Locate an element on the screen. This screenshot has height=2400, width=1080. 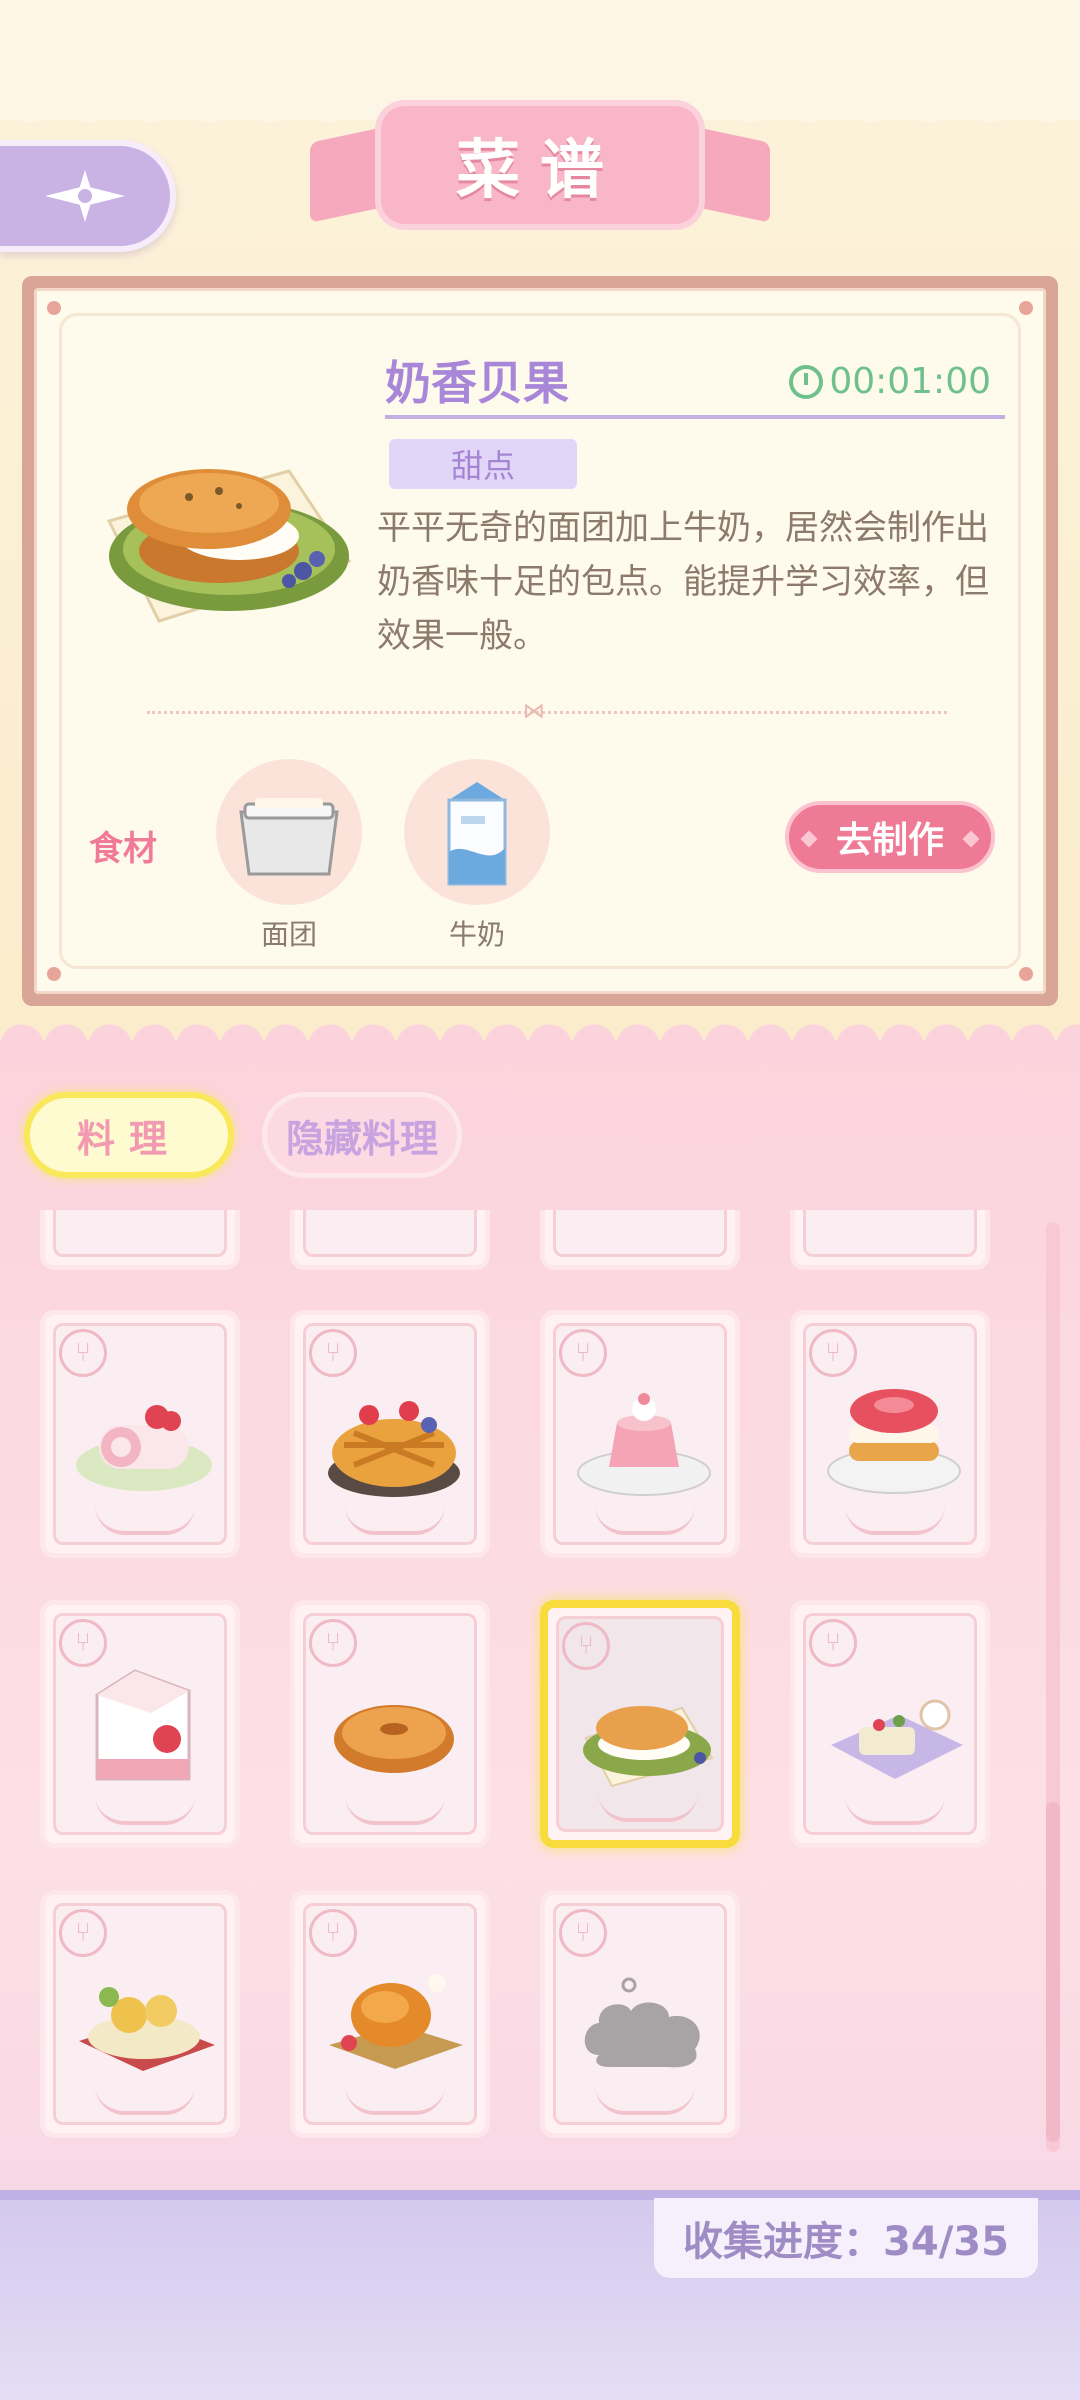
dish-card-roast-chicken: ⑂ is located at coordinates (390, 2014).